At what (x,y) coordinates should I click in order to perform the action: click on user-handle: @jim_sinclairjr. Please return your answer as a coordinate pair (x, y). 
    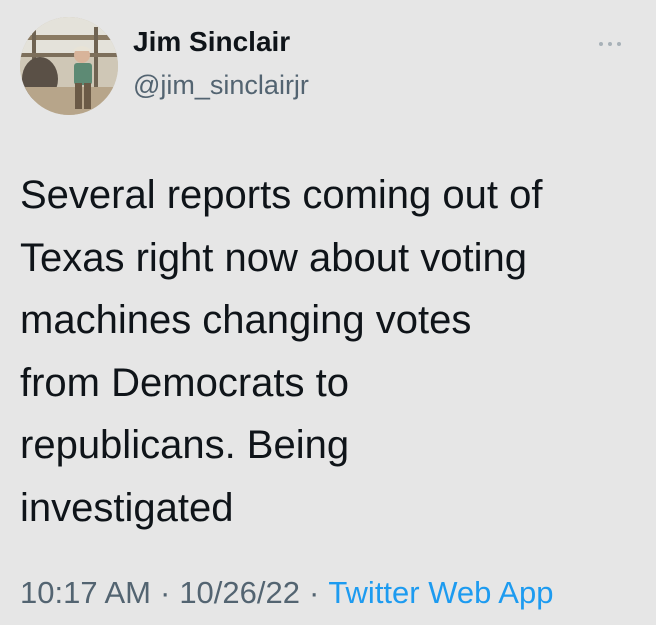
    Looking at the image, I should click on (221, 85).